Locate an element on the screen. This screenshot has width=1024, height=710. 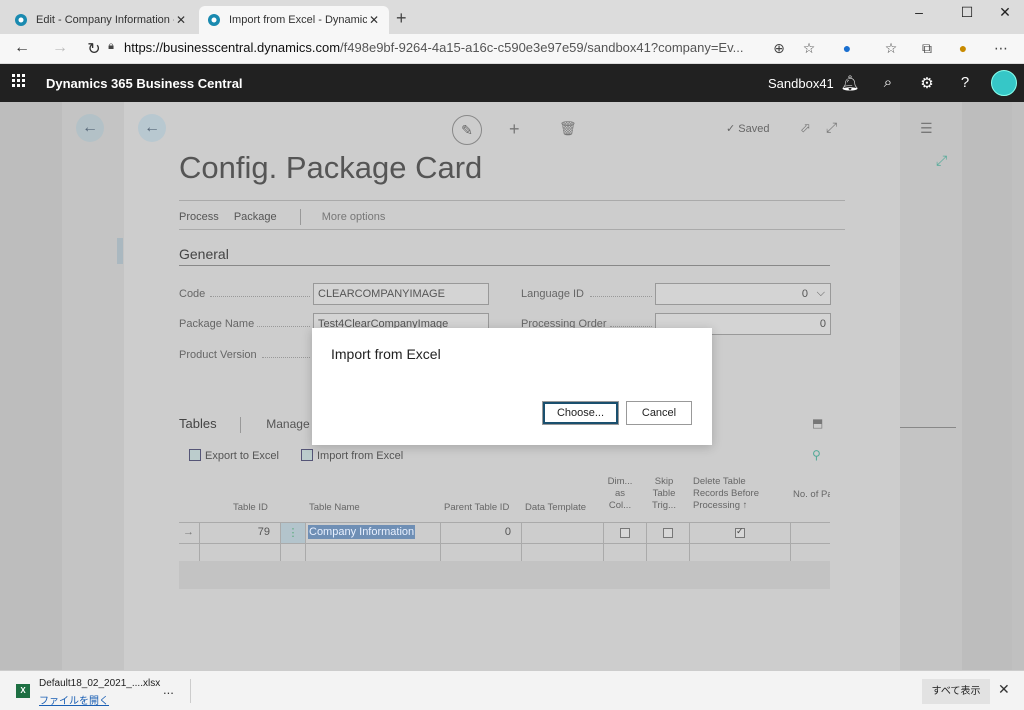
notification-bell-icon: 🔔︎ is located at coordinates (850, 83).